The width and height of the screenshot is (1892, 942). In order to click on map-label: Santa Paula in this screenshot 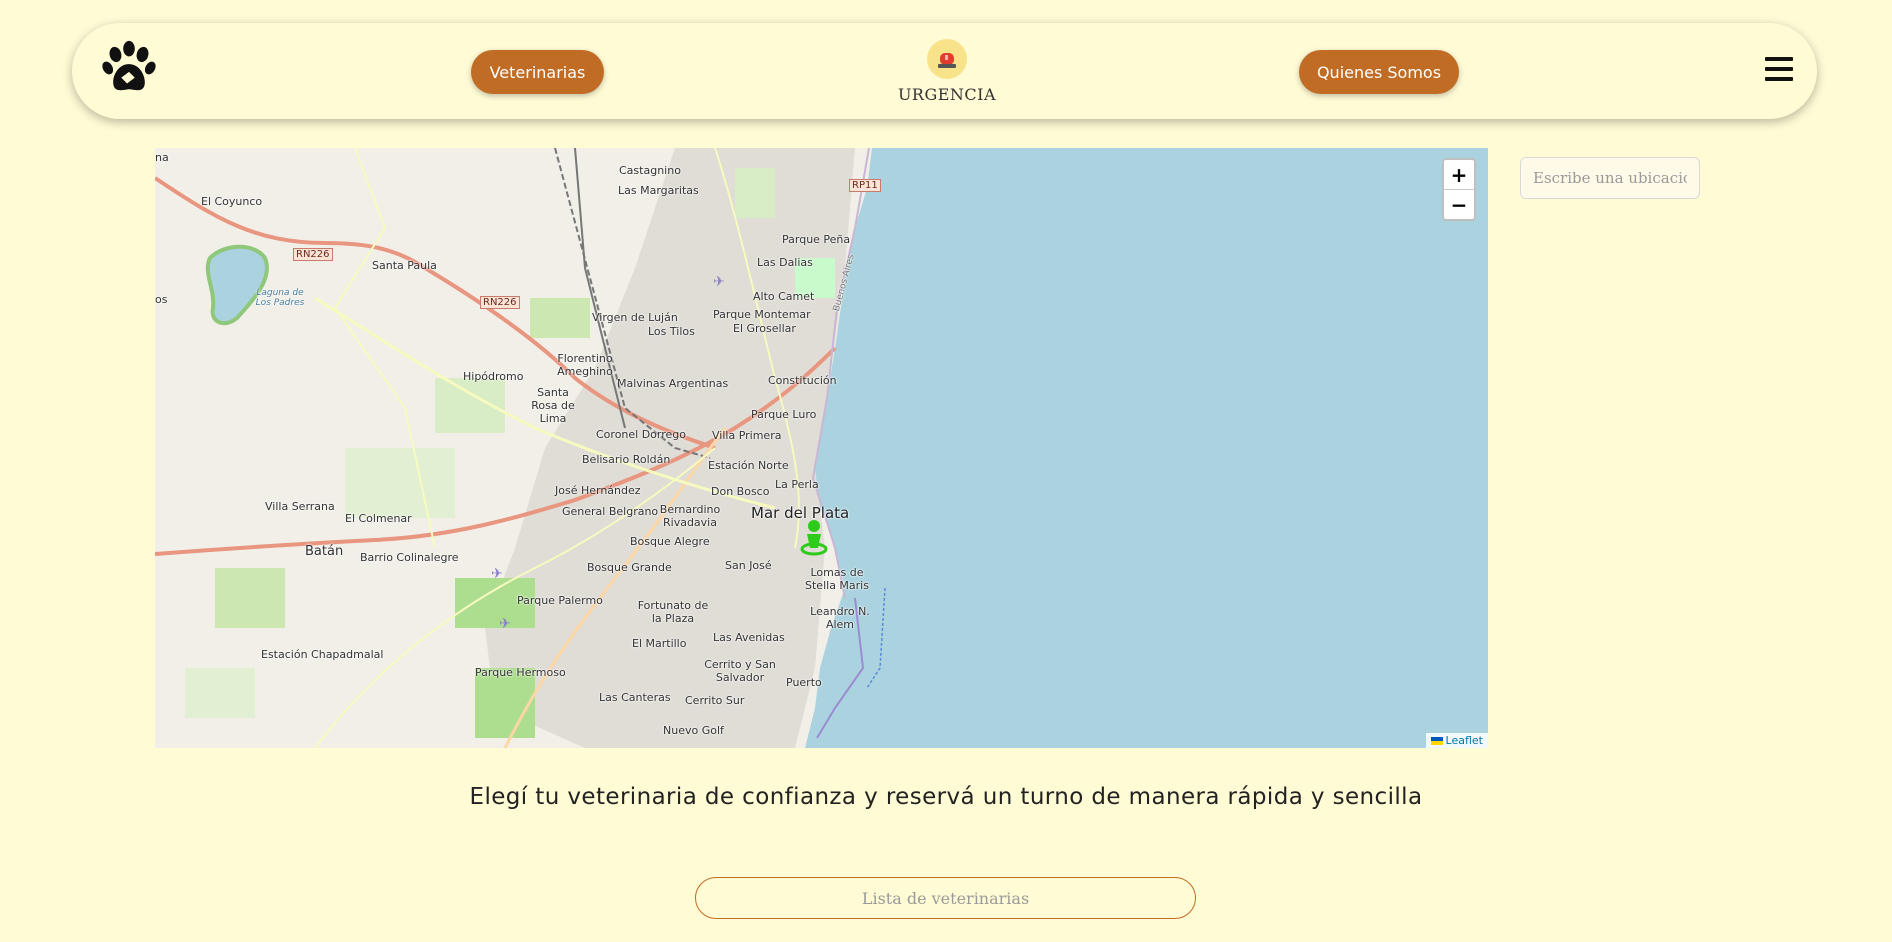, I will do `click(404, 265)`.